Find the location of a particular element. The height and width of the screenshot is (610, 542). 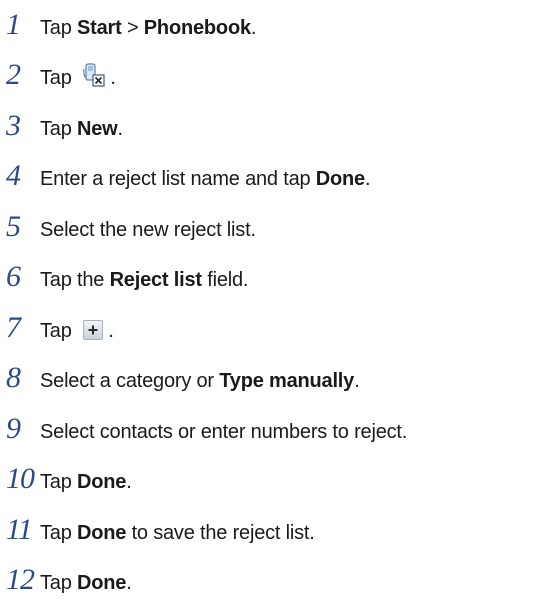

step-6: 6 Tap the Reject list field. is located at coordinates (271, 273).